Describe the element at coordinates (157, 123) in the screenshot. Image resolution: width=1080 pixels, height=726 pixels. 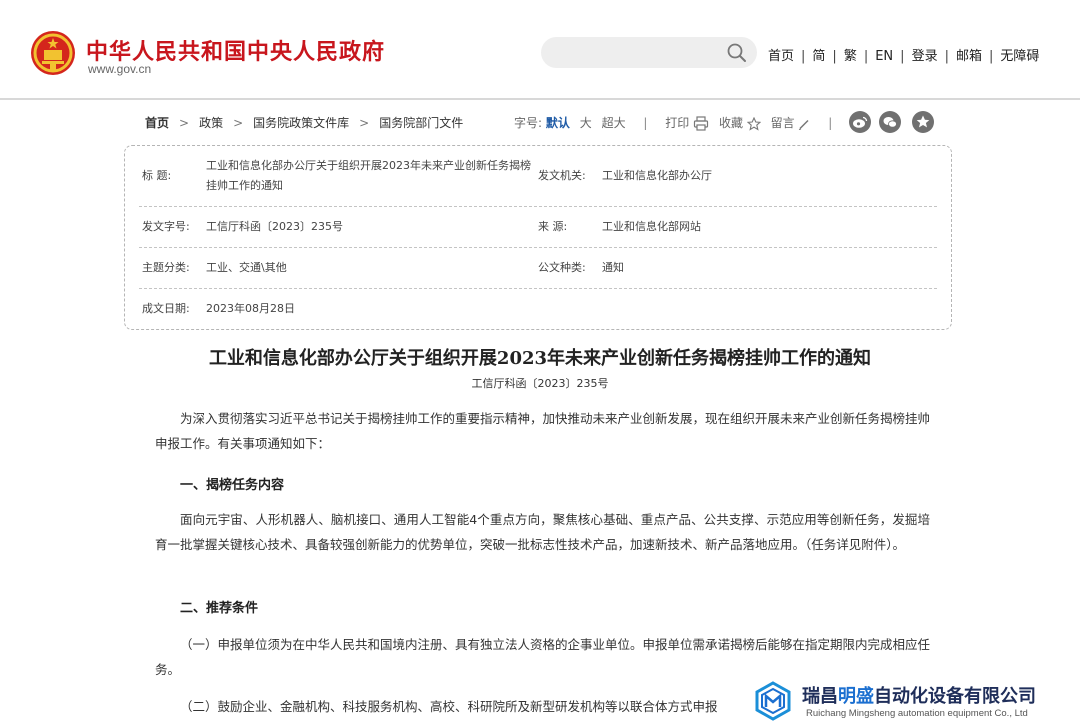
I see `breadcrumb-home: 首页` at that location.